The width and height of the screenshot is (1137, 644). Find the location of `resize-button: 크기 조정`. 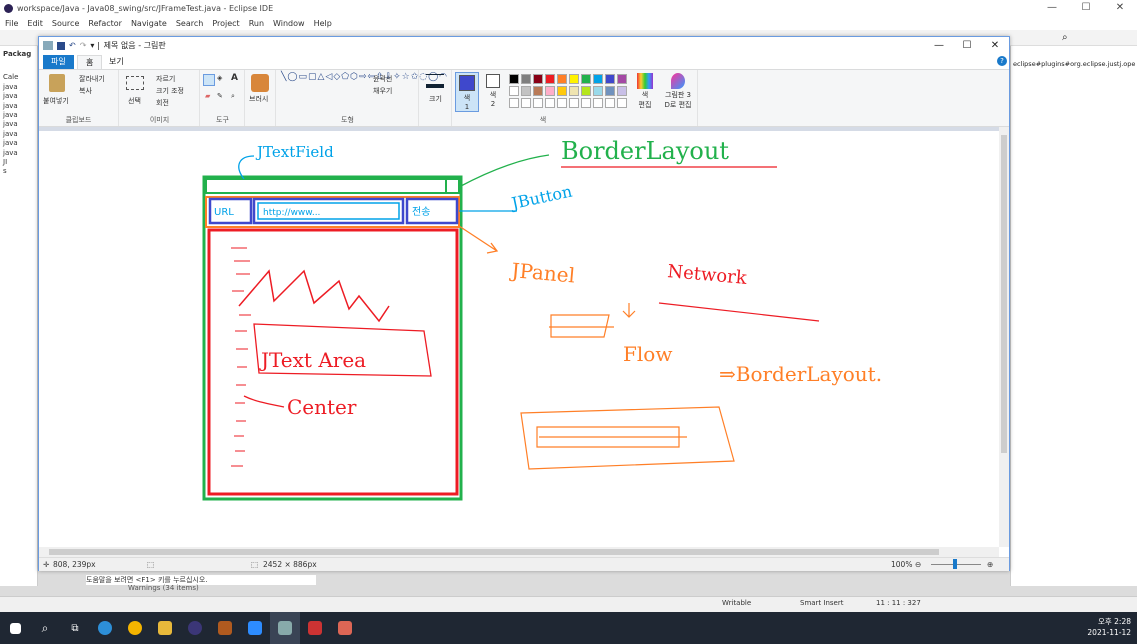

resize-button: 크기 조정 is located at coordinates (170, 91).